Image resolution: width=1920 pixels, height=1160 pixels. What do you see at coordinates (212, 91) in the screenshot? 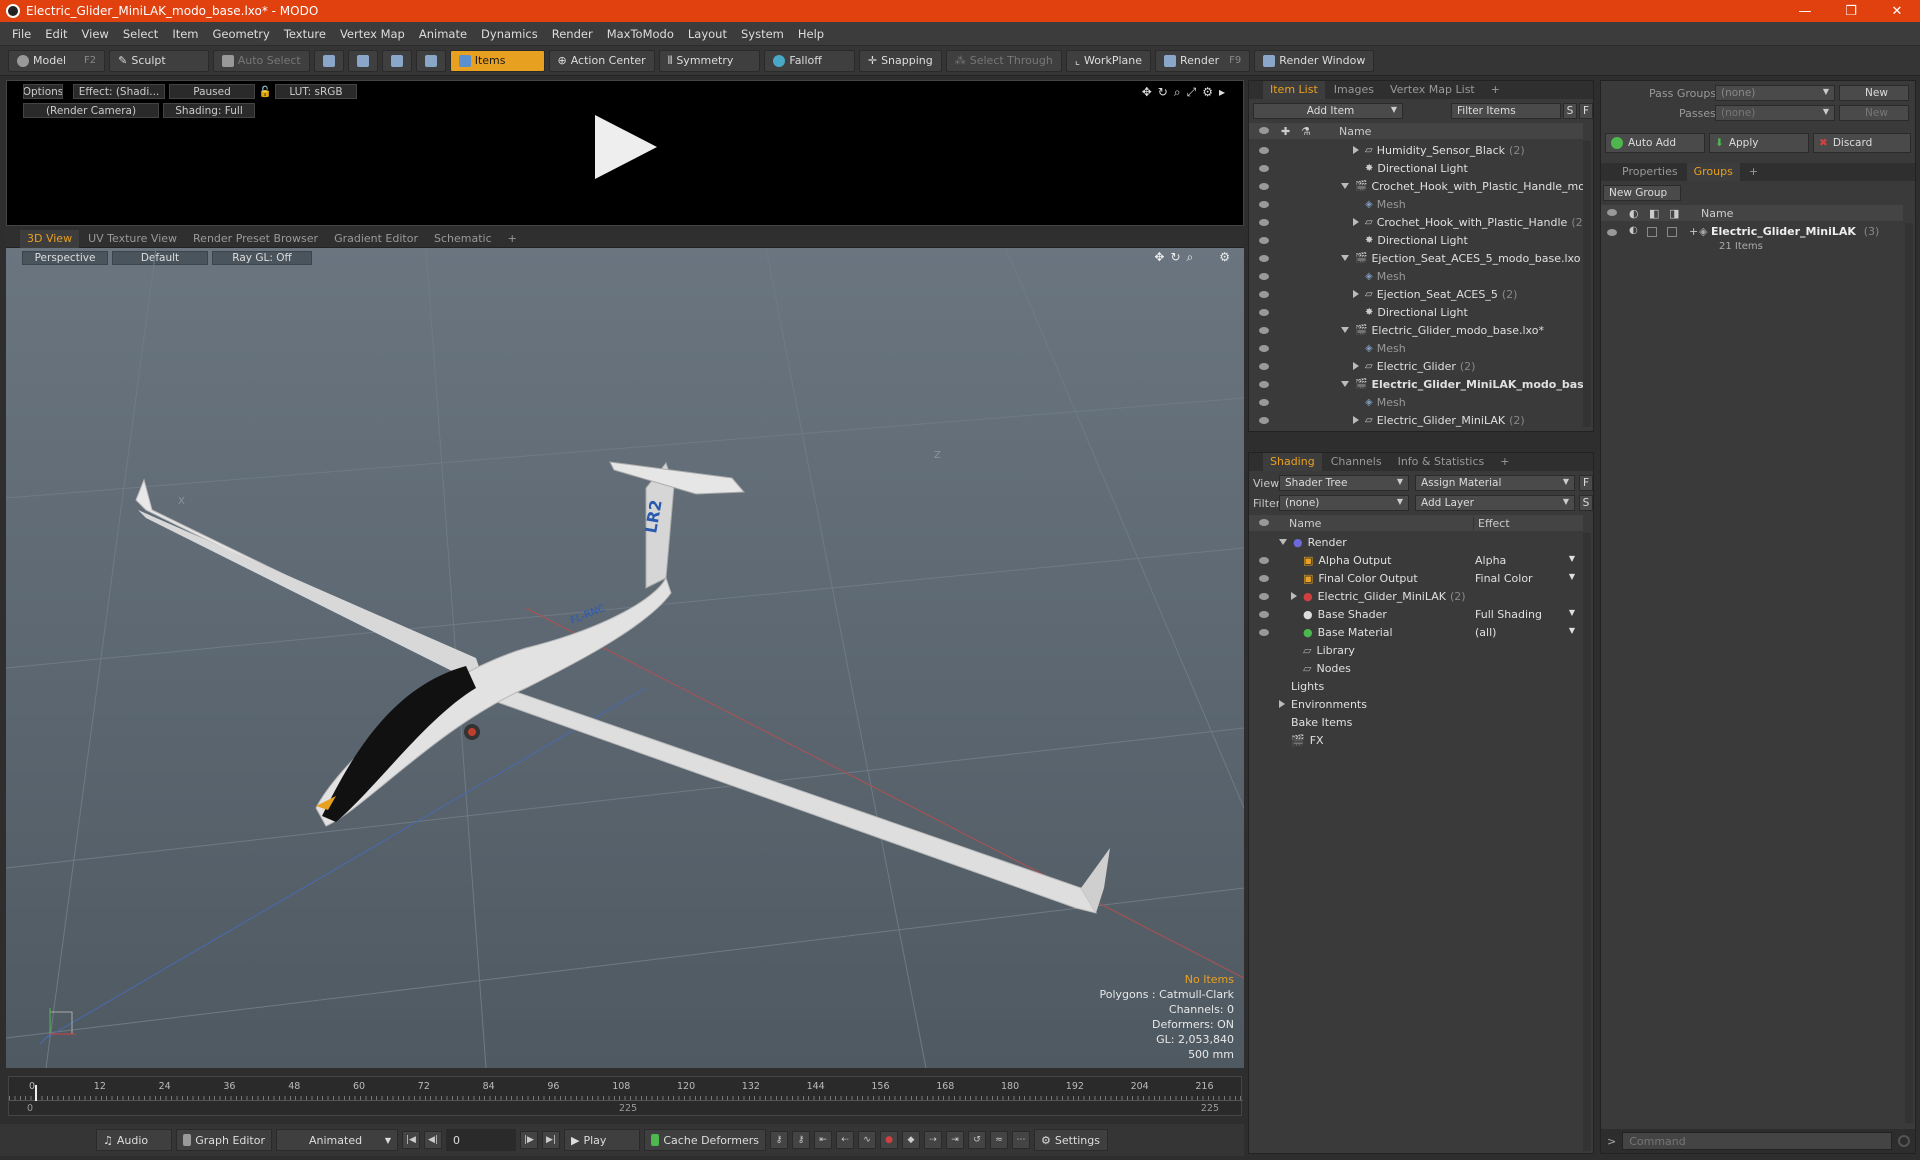
I see `preview-paused-button: Paused` at bounding box center [212, 91].